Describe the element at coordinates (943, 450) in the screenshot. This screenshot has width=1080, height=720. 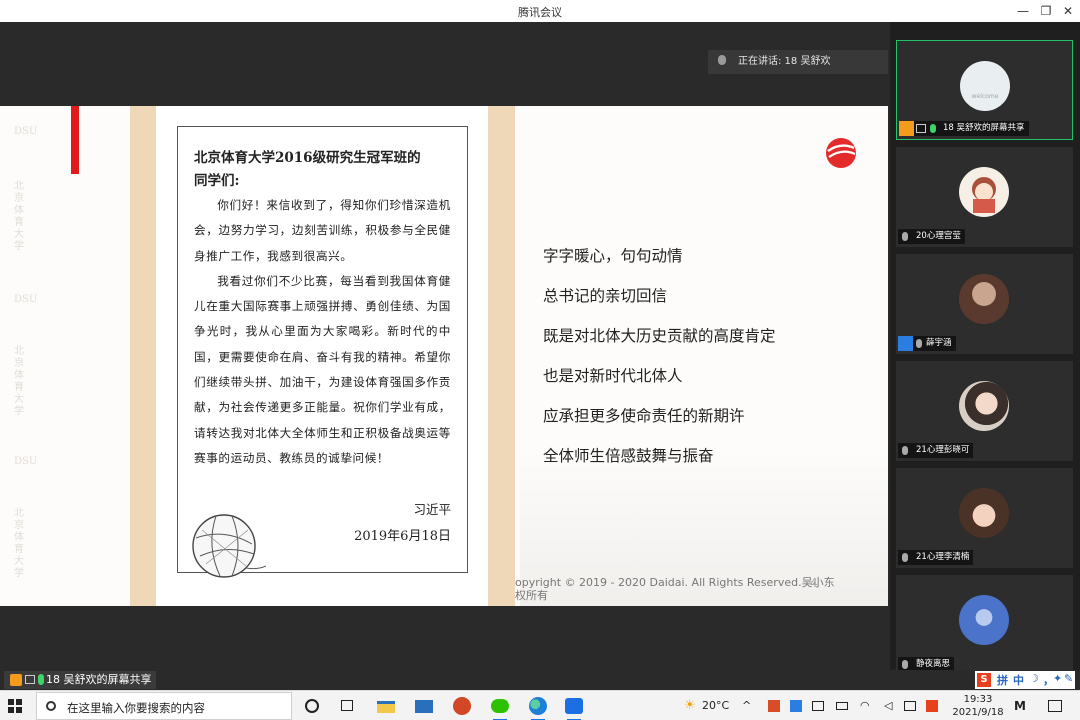
I see `participant-name-text: 21心理彭晓可` at that location.